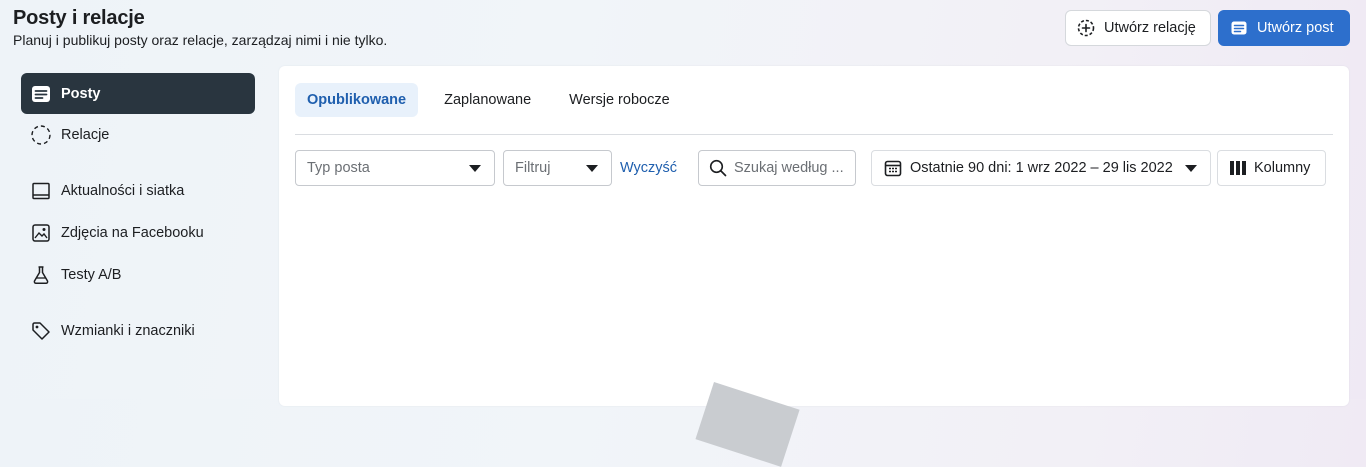 This screenshot has height=467, width=1366. Describe the element at coordinates (357, 100) in the screenshot. I see `tab-published: Opublikowane` at that location.